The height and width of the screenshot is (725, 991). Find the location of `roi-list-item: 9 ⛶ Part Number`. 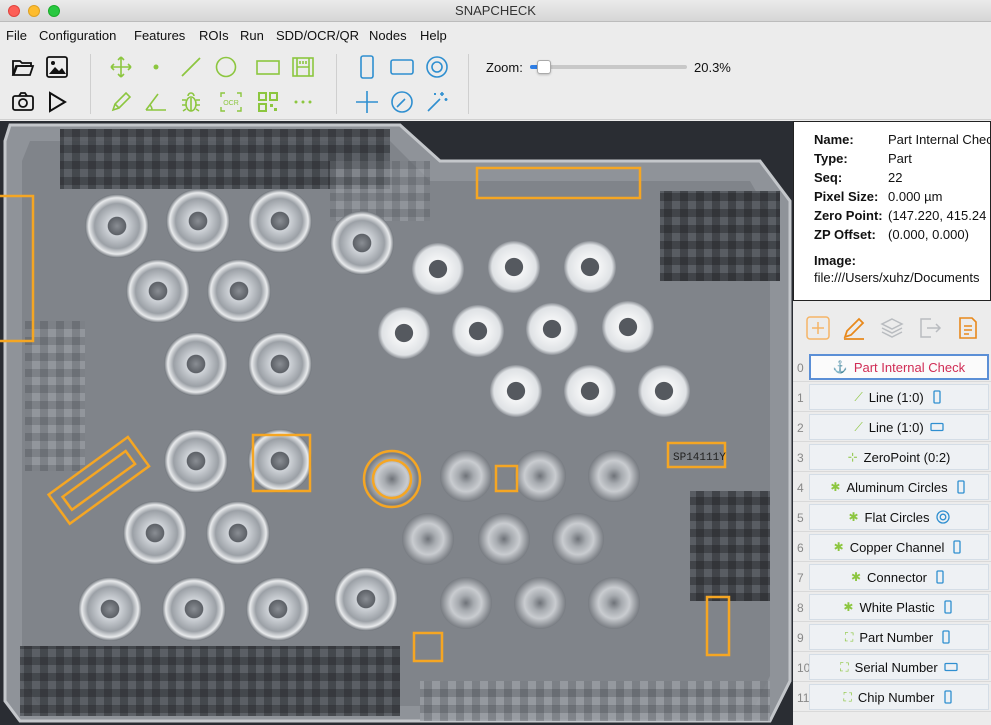

roi-list-item: 9 ⛶ Part Number is located at coordinates (892, 637).